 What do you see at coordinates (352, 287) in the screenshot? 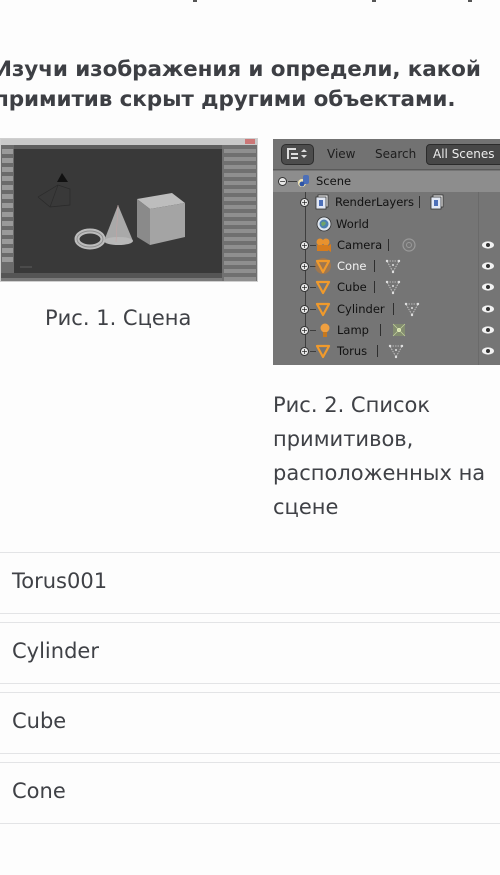
I see `outliner-label: Cube` at bounding box center [352, 287].